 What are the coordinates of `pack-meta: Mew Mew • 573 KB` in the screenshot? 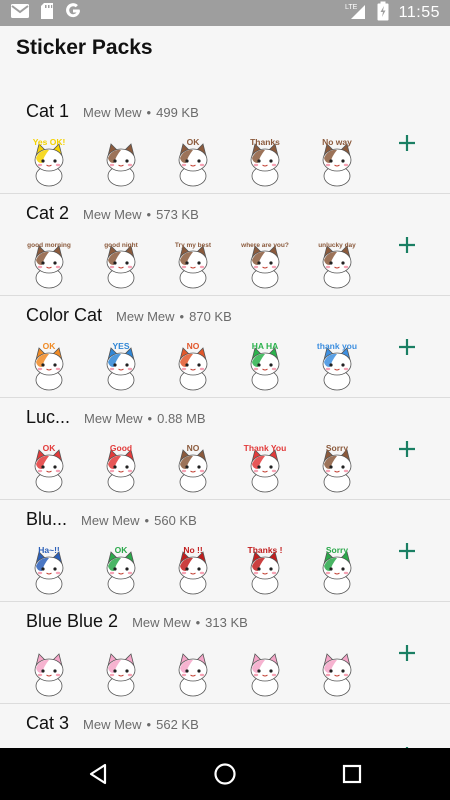 It's located at (141, 214).